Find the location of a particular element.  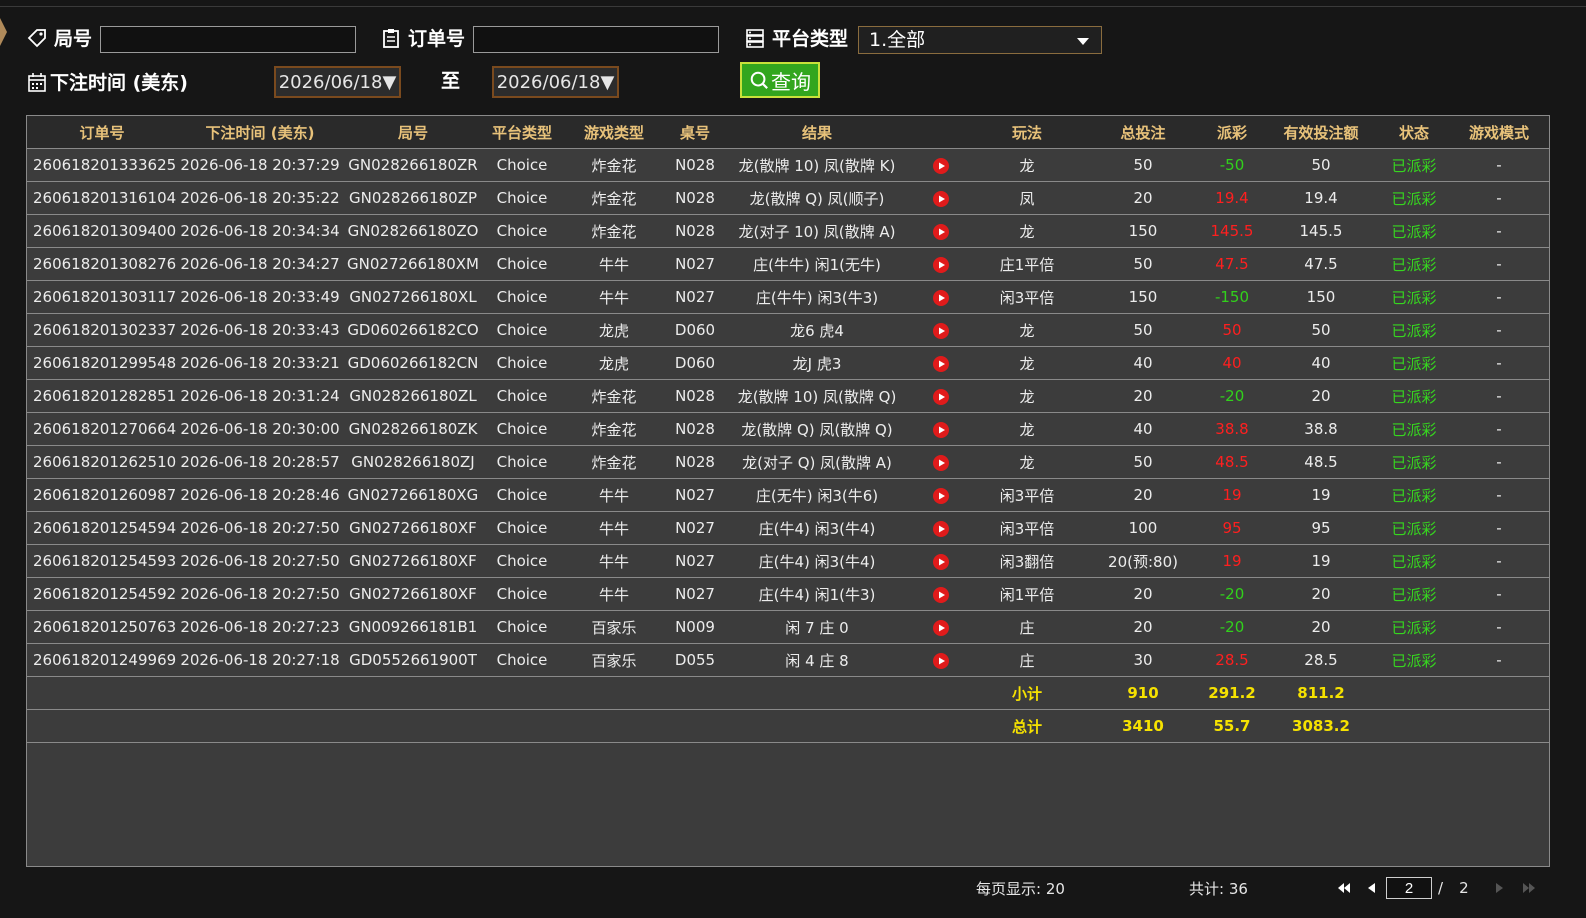

order-input is located at coordinates (596, 39).